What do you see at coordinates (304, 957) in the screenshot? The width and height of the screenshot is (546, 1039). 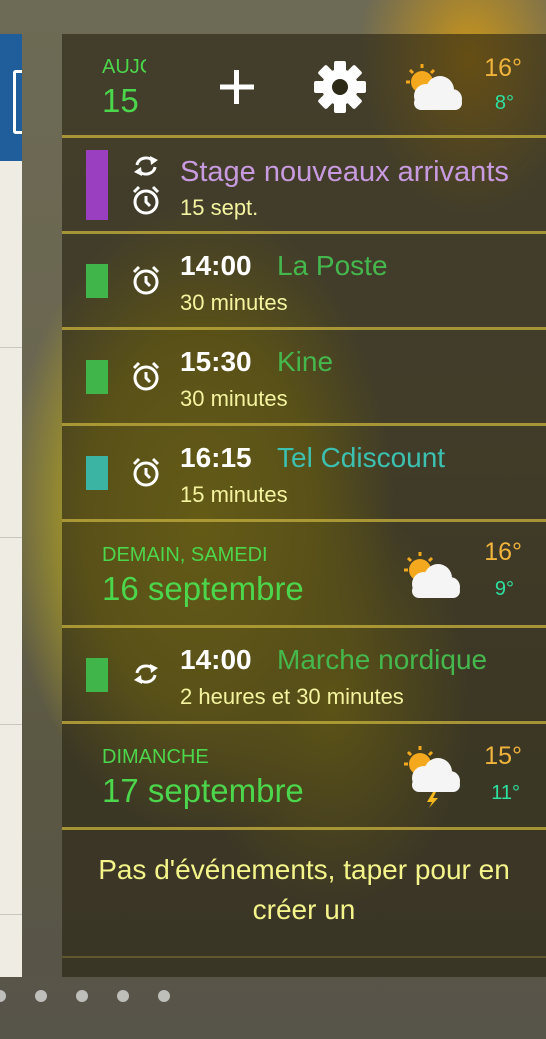 I see `separator` at bounding box center [304, 957].